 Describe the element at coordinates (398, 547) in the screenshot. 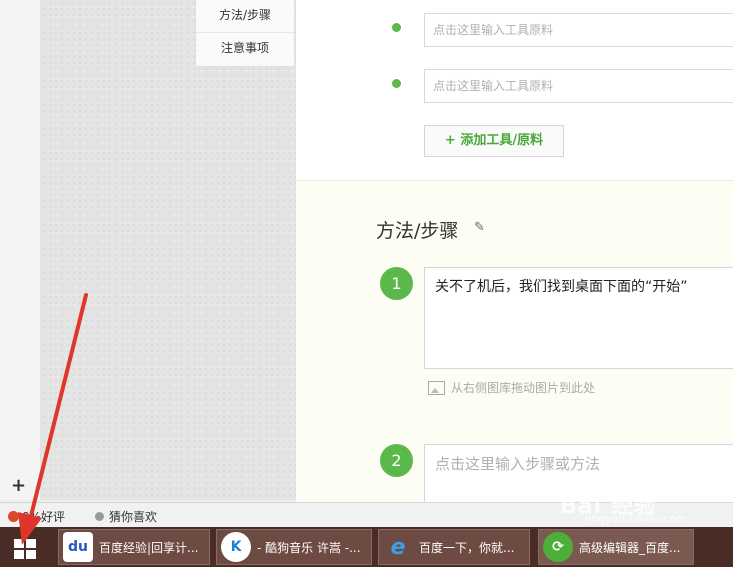

I see `ie-icon: e` at that location.